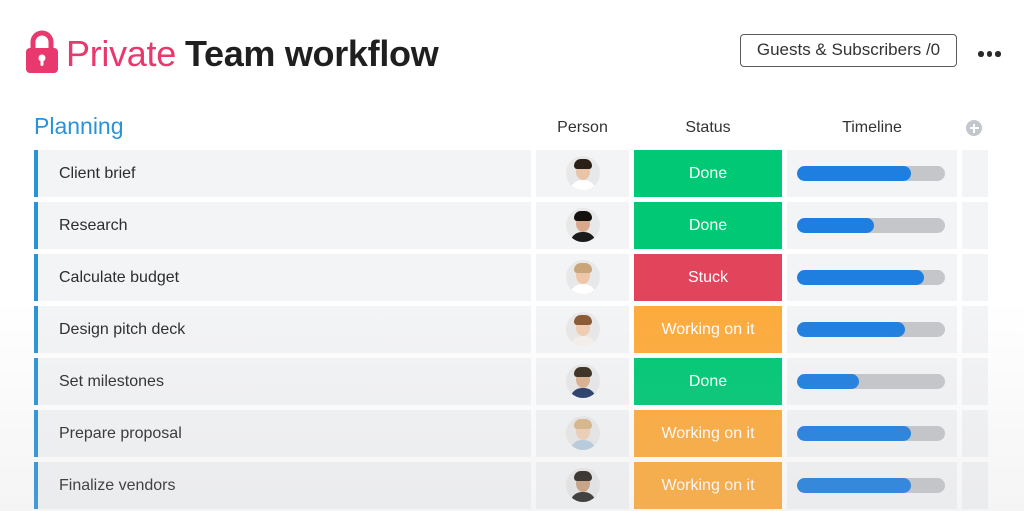  Describe the element at coordinates (284, 225) in the screenshot. I see `item-name-cell: Research` at that location.